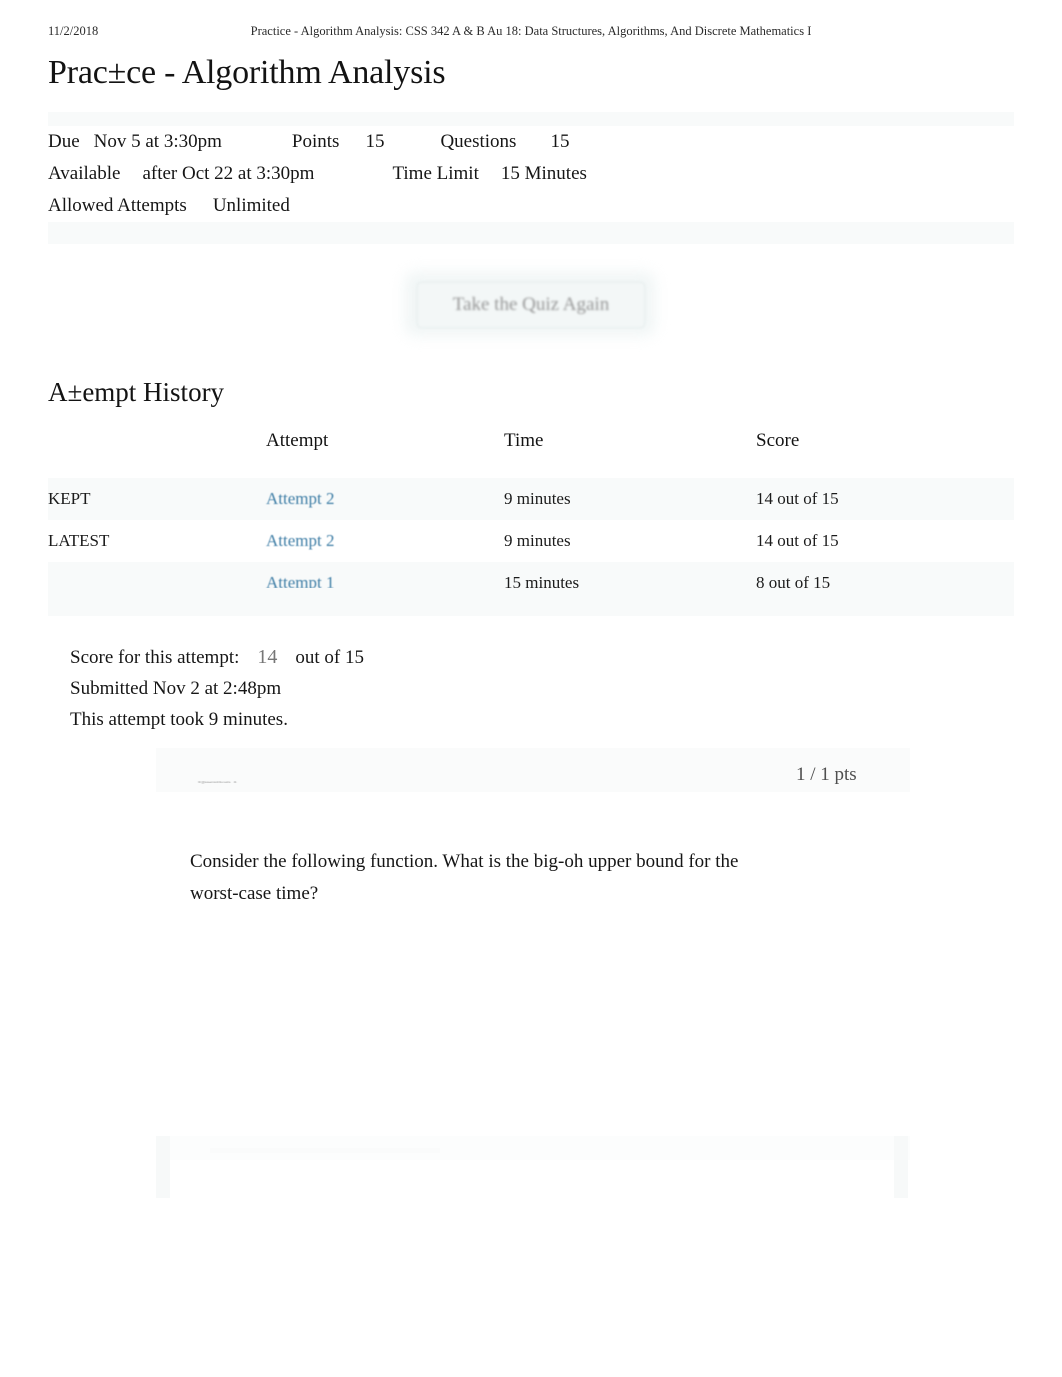 Image resolution: width=1062 pixels, height=1377 pixels. What do you see at coordinates (79, 540) in the screenshot?
I see `row-flag: LATEST` at bounding box center [79, 540].